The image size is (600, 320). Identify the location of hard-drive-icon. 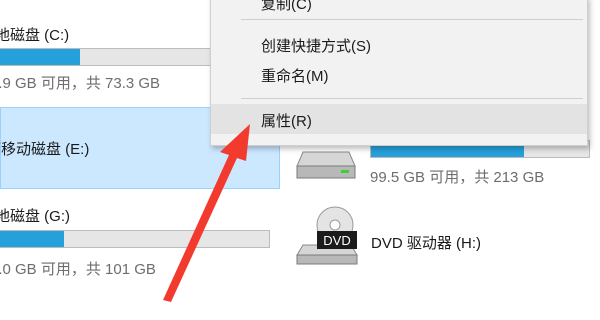
(326, 165).